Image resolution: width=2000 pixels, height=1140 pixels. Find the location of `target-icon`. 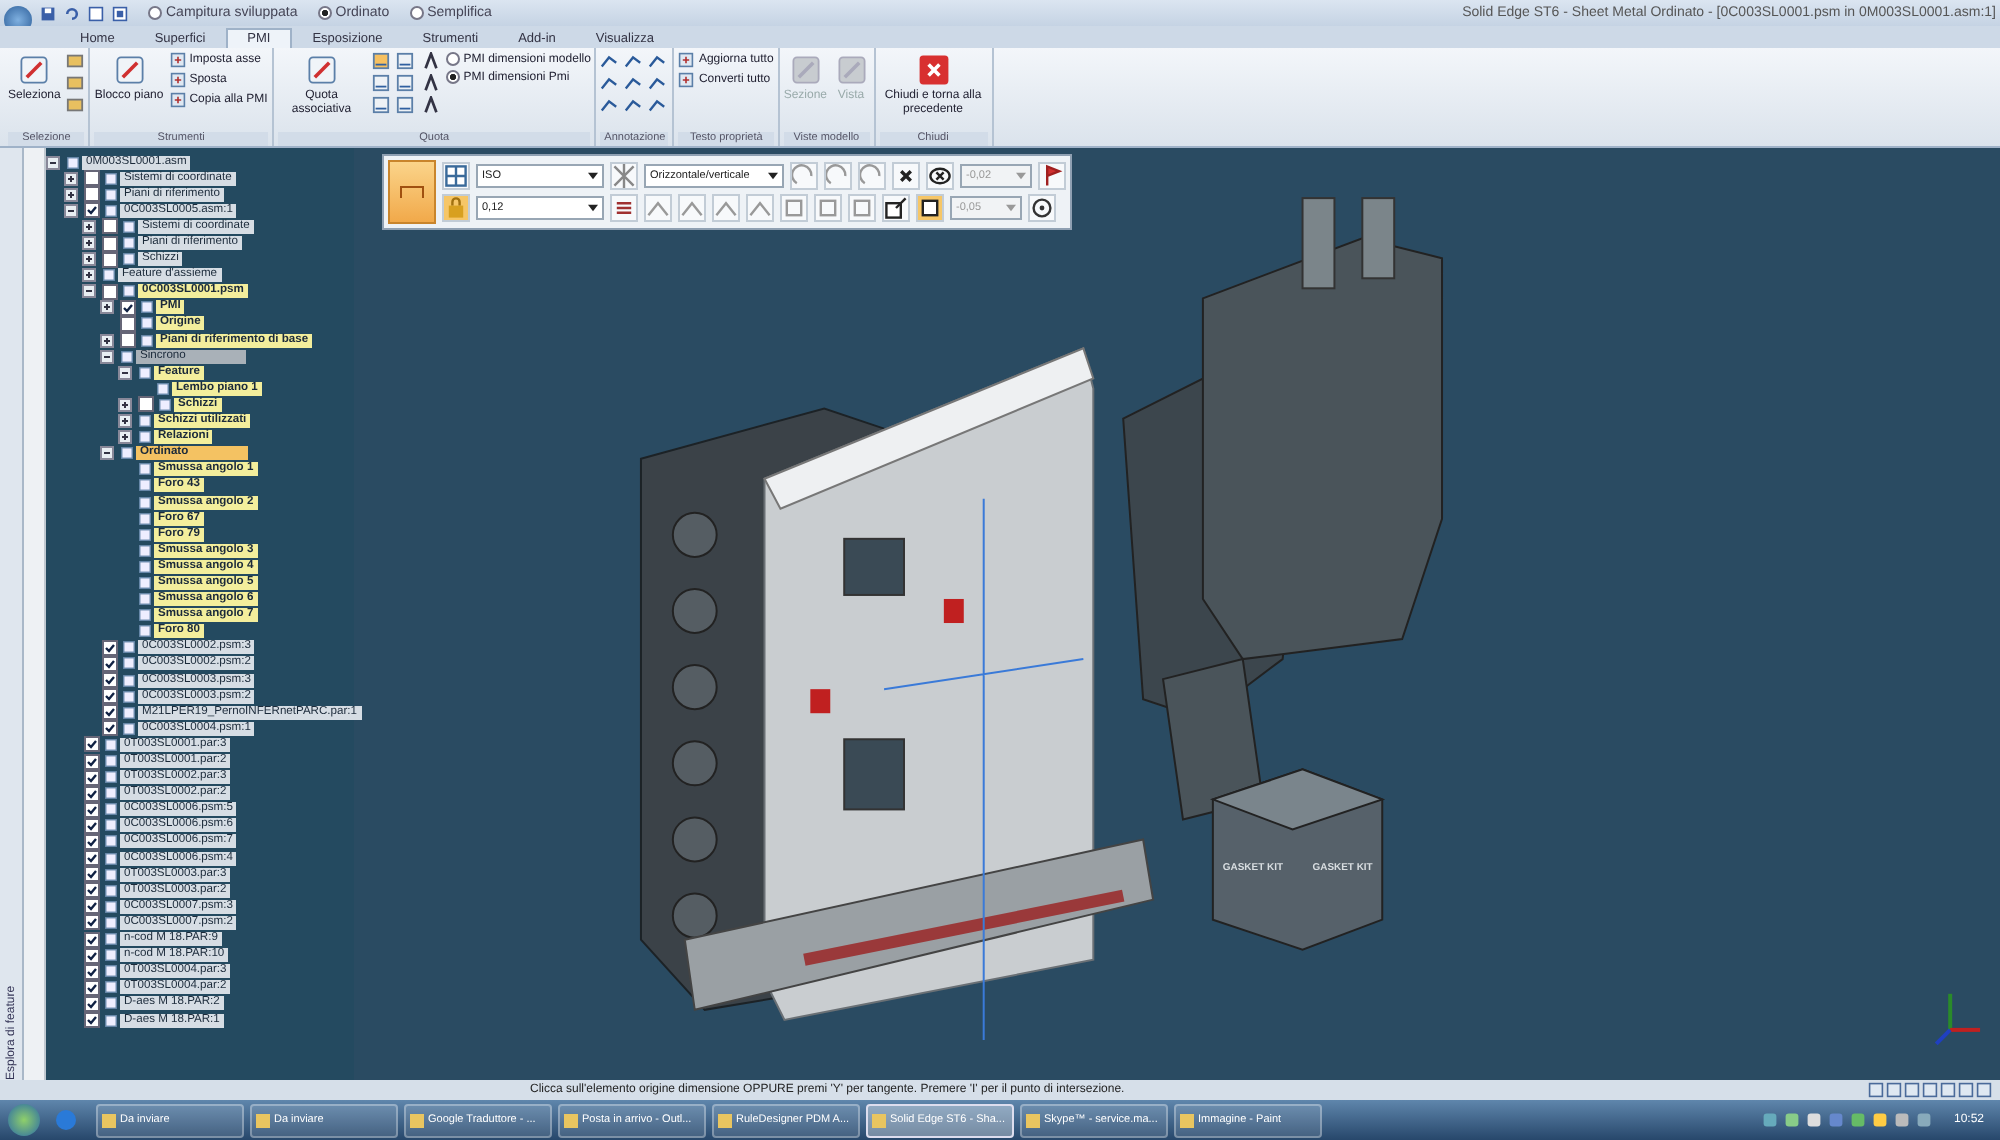

target-icon is located at coordinates (1042, 208).